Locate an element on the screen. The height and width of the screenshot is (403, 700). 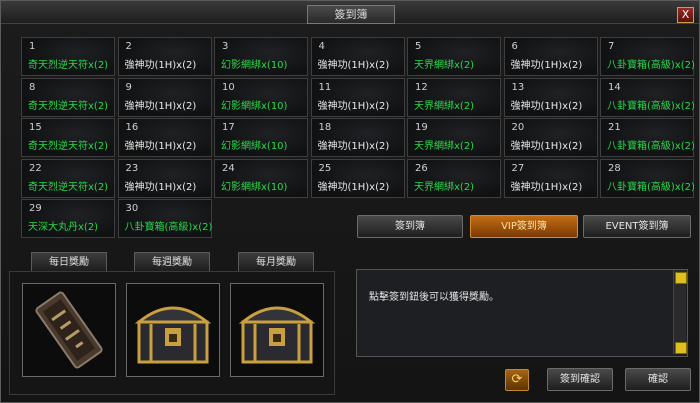
day-cell: 29 天深大丸丹x(2) is located at coordinates (68, 218).